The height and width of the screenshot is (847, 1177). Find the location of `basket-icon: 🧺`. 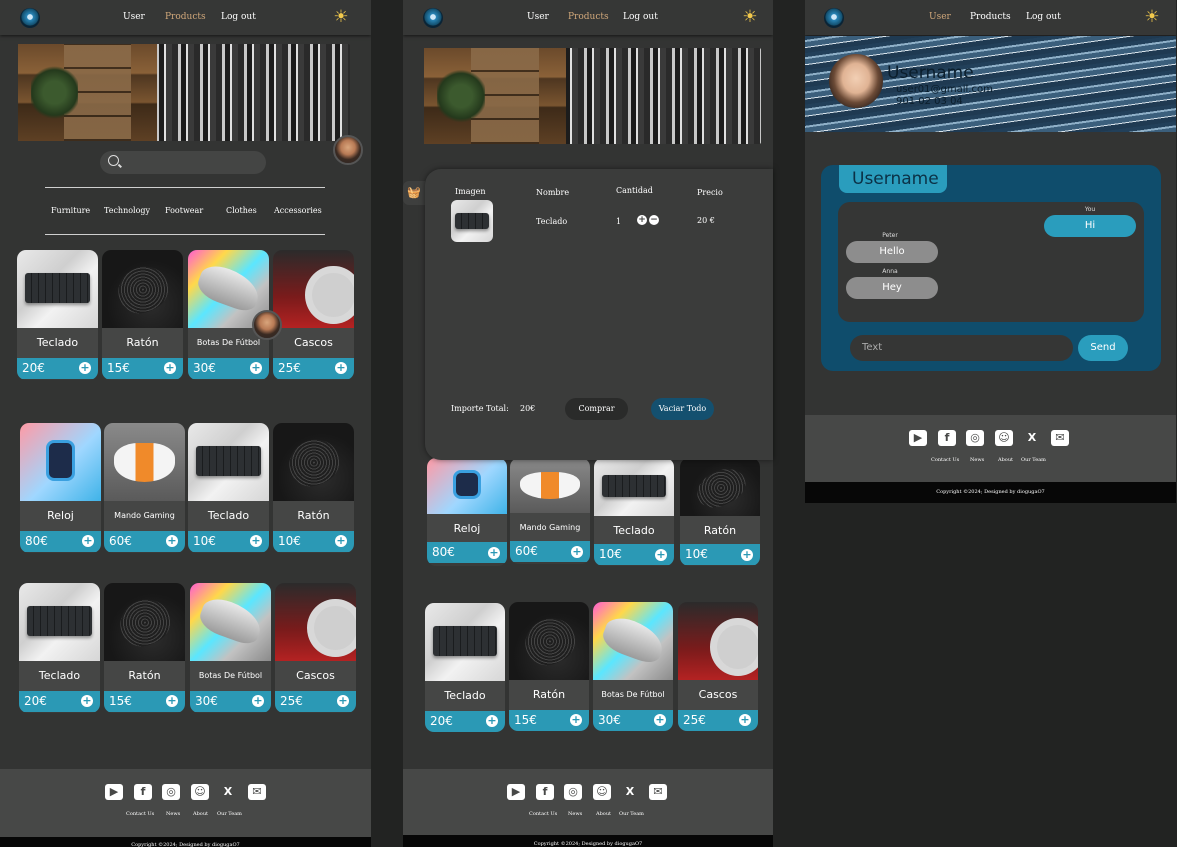

basket-icon: 🧺 is located at coordinates (414, 193).